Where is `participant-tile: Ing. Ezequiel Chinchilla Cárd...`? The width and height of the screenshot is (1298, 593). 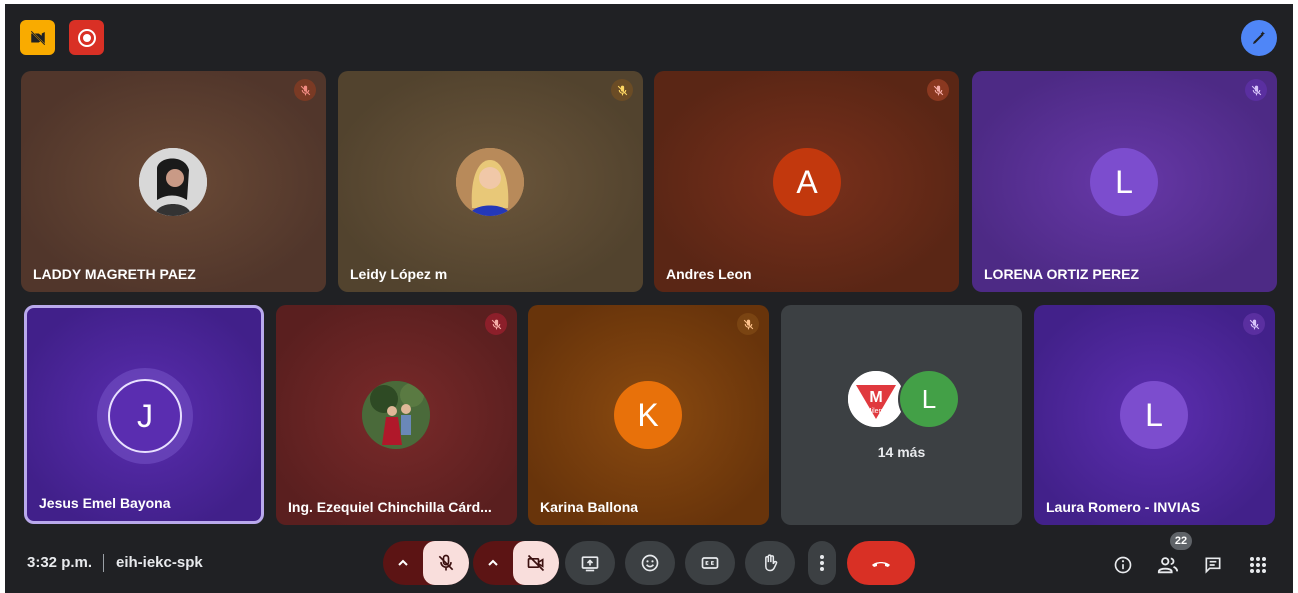
participant-tile: Ing. Ezequiel Chinchilla Cárd... is located at coordinates (396, 415).